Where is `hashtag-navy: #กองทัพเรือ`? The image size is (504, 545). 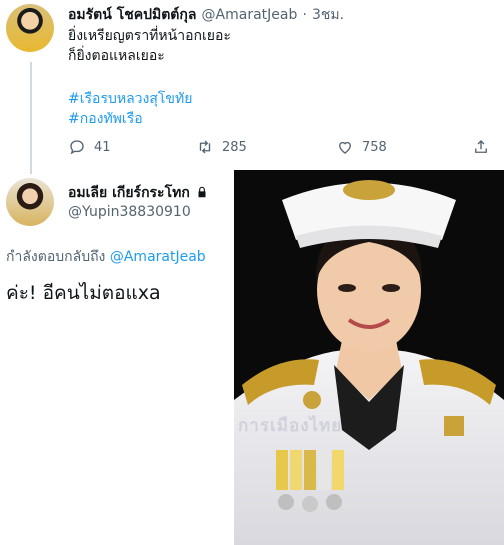 hashtag-navy: #กองทัพเรือ is located at coordinates (105, 119).